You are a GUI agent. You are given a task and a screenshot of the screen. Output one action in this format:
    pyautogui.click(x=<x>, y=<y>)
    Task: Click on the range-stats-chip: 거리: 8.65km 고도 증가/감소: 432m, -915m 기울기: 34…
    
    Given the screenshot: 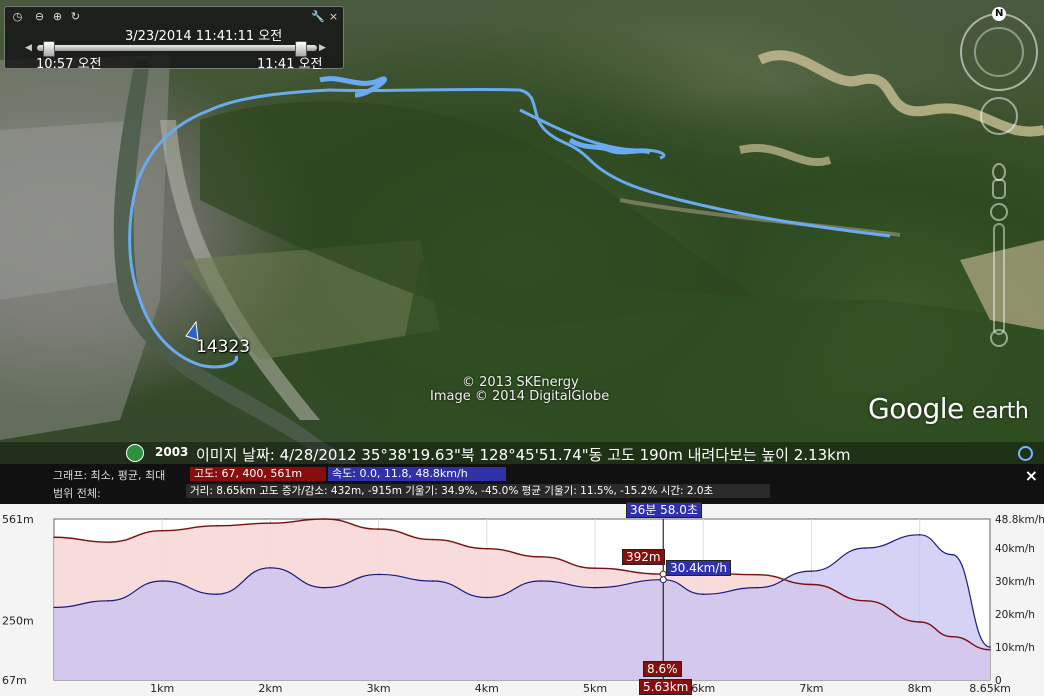 What is the action you would take?
    pyautogui.click(x=478, y=491)
    